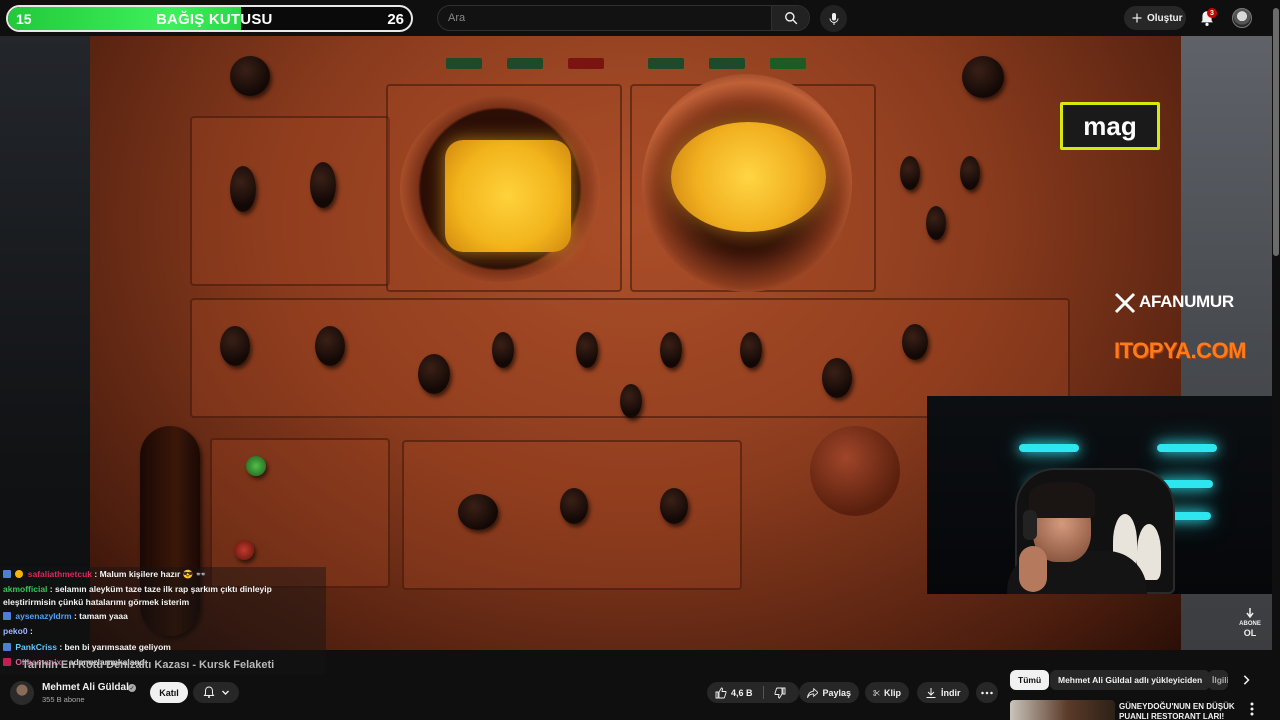 This screenshot has width=1280, height=720. Describe the element at coordinates (1252, 709) in the screenshot. I see `more-vertical-icon` at that location.